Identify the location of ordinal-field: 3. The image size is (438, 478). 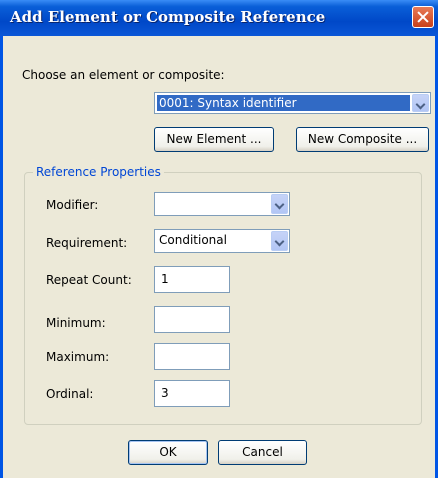
(192, 393).